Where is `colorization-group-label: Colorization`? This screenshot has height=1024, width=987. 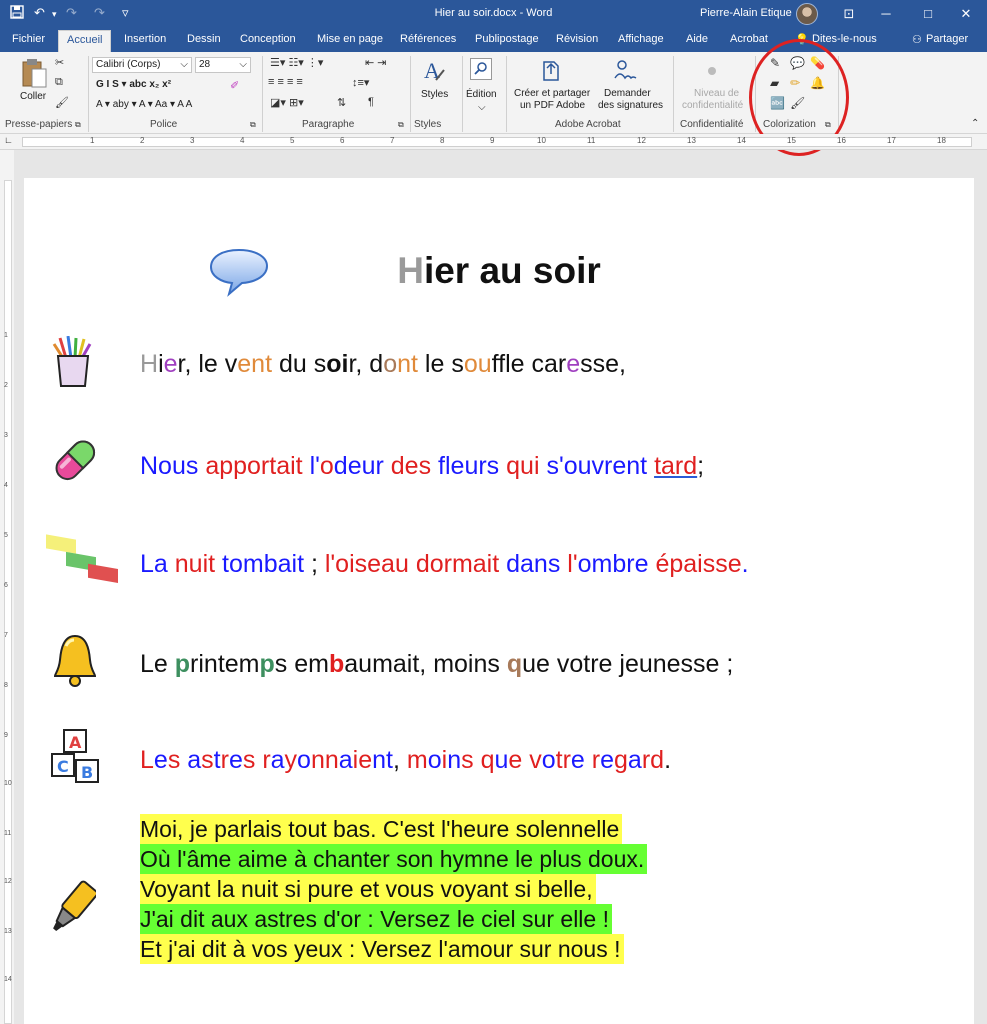
colorization-group-label: Colorization is located at coordinates (789, 124).